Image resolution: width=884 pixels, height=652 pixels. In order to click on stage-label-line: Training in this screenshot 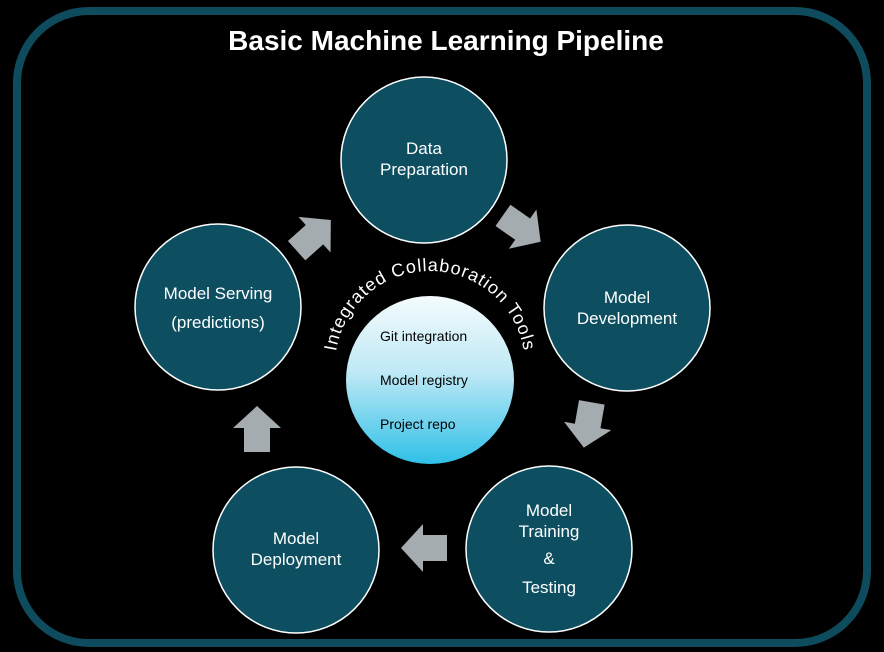, I will do `click(549, 531)`.